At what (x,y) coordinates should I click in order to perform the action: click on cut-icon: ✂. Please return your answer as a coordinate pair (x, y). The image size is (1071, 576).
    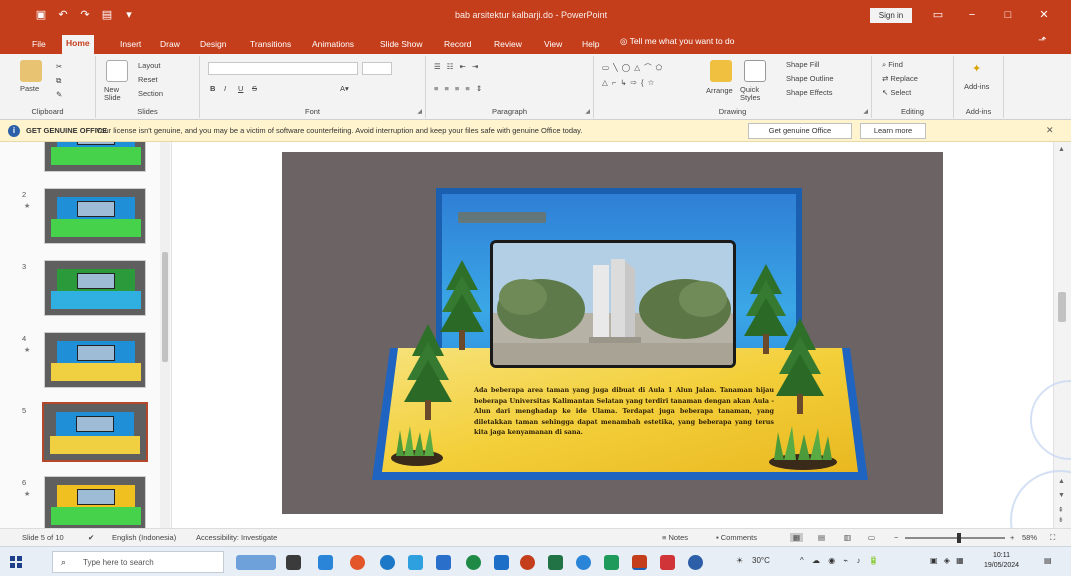
    Looking at the image, I should click on (59, 66).